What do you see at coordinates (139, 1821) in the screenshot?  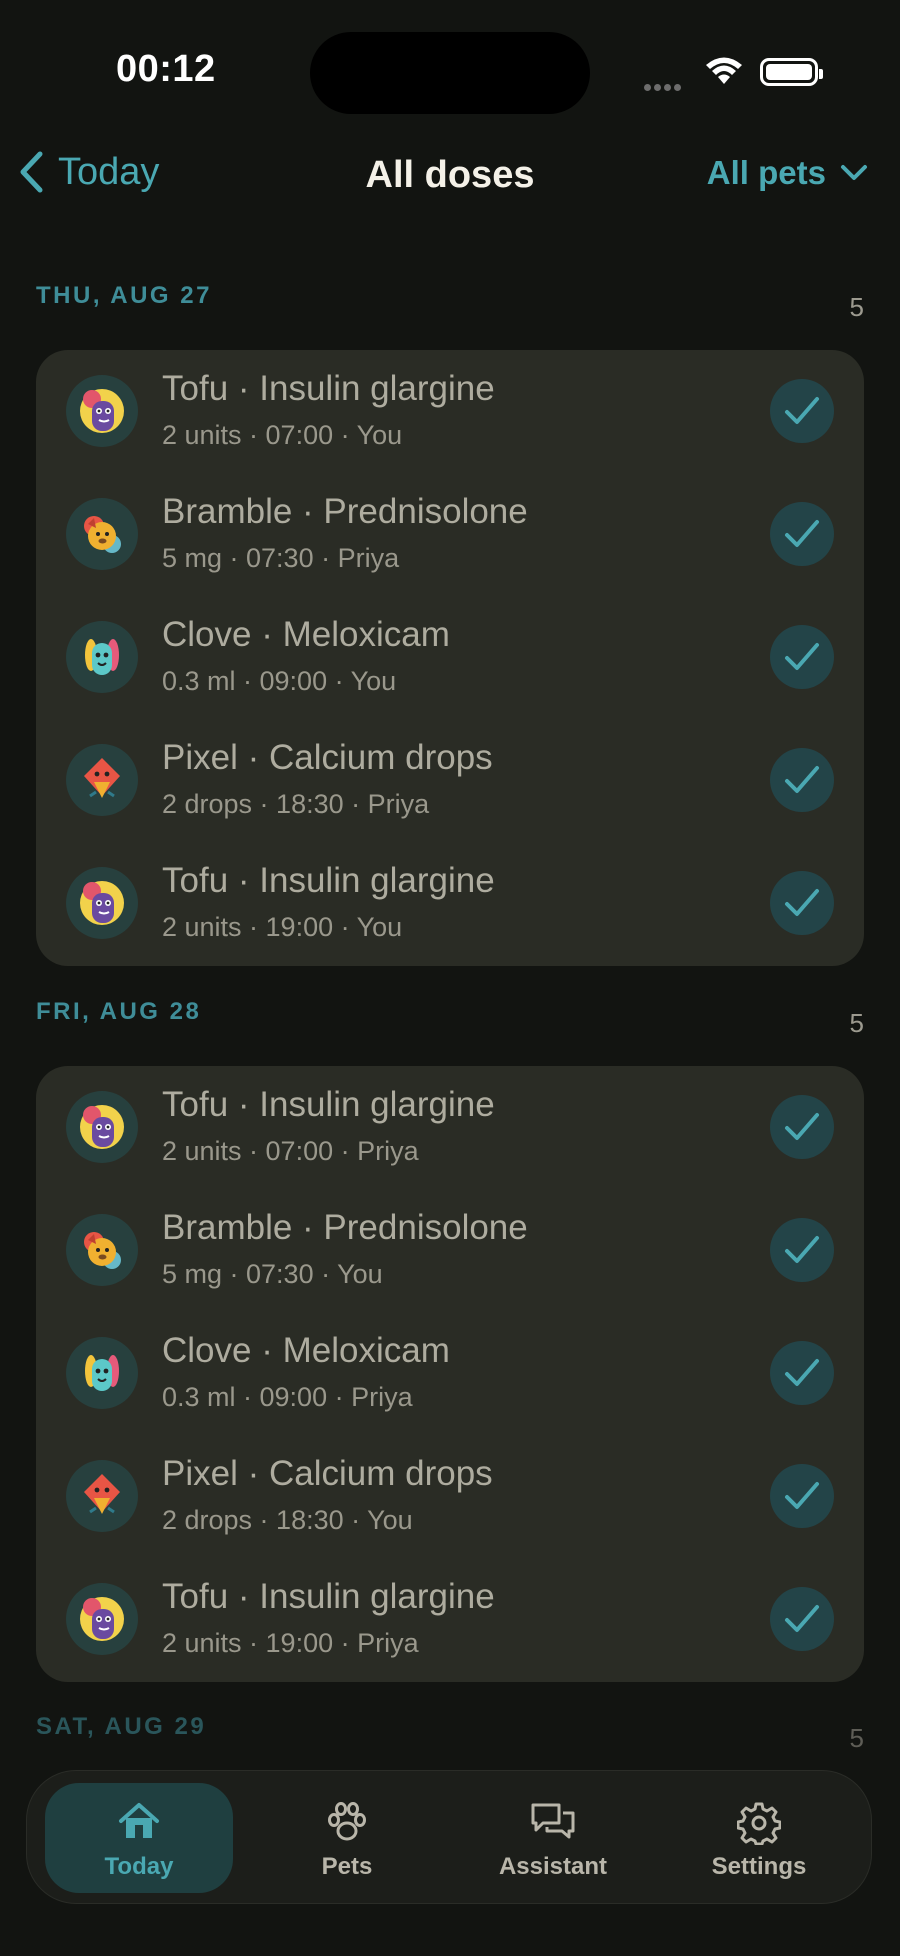 I see `home-icon` at bounding box center [139, 1821].